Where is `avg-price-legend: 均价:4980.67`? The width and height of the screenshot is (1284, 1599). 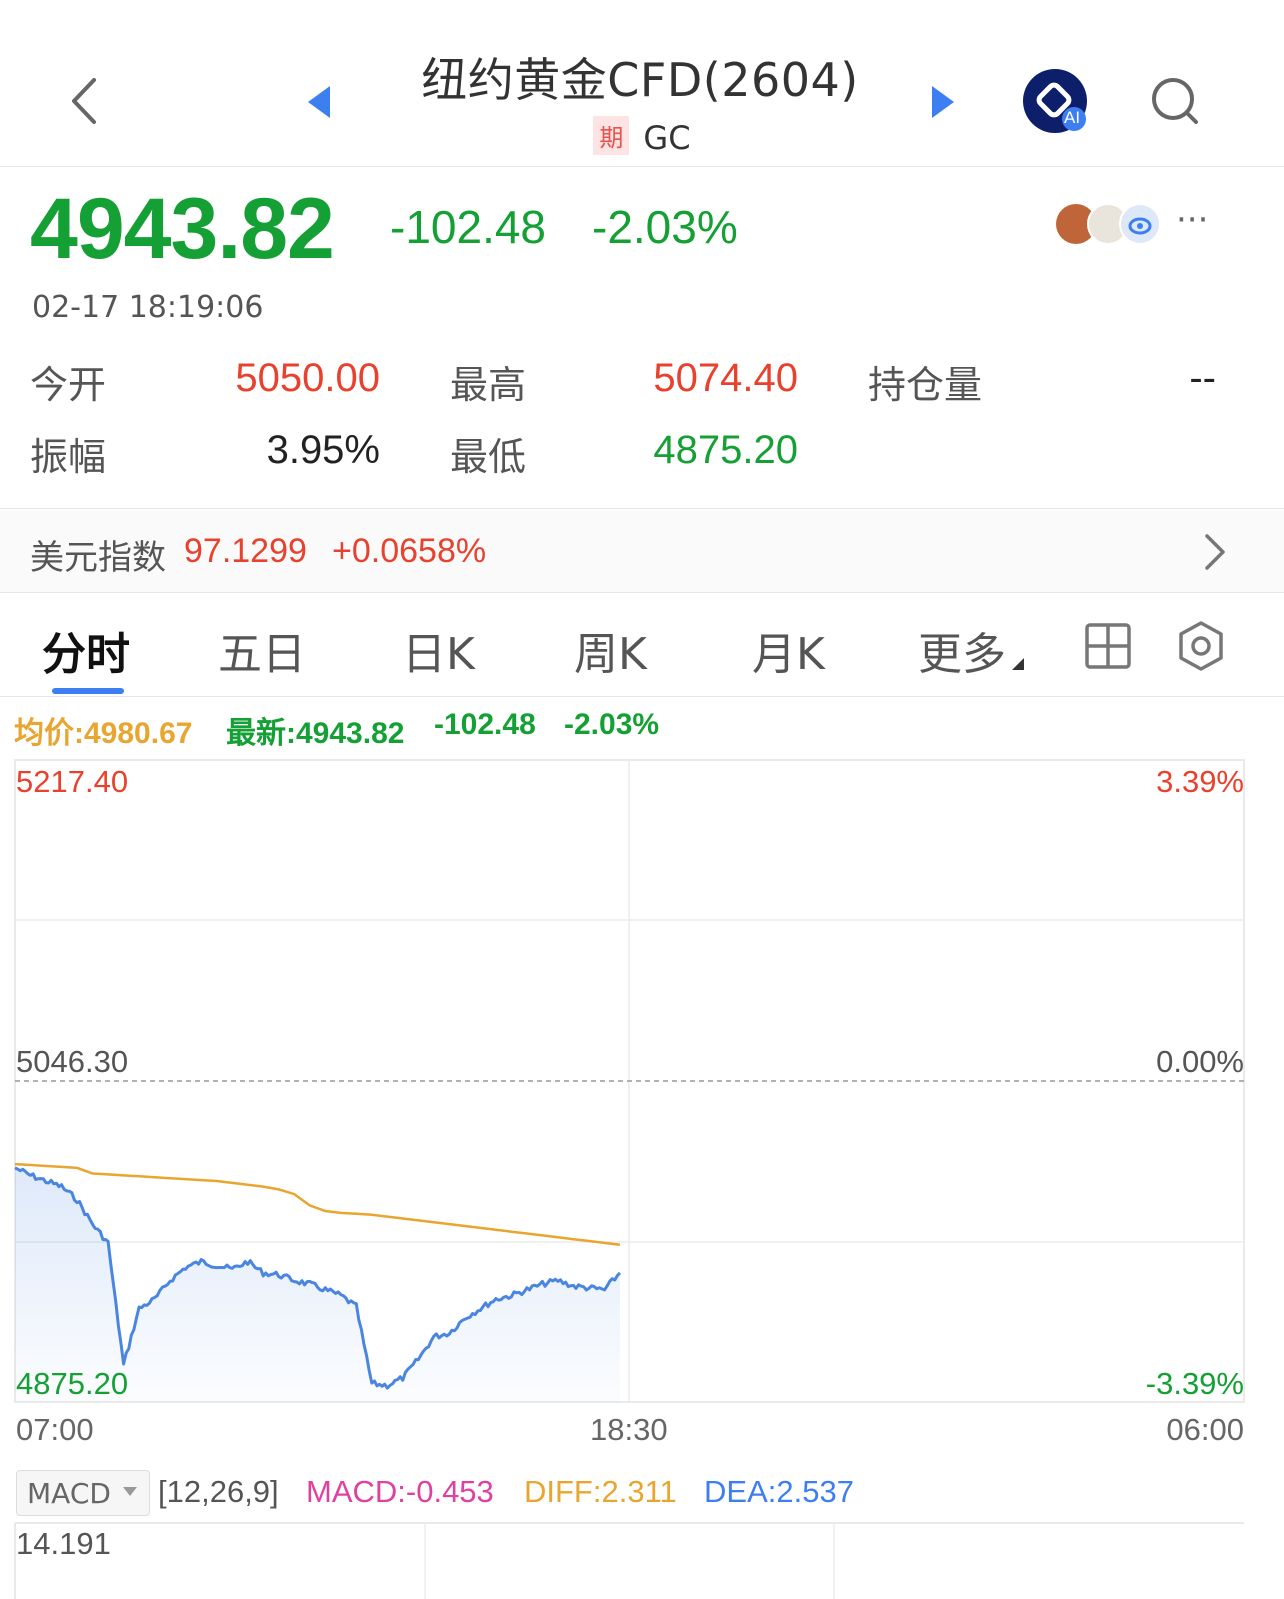 avg-price-legend: 均价:4980.67 is located at coordinates (103, 733).